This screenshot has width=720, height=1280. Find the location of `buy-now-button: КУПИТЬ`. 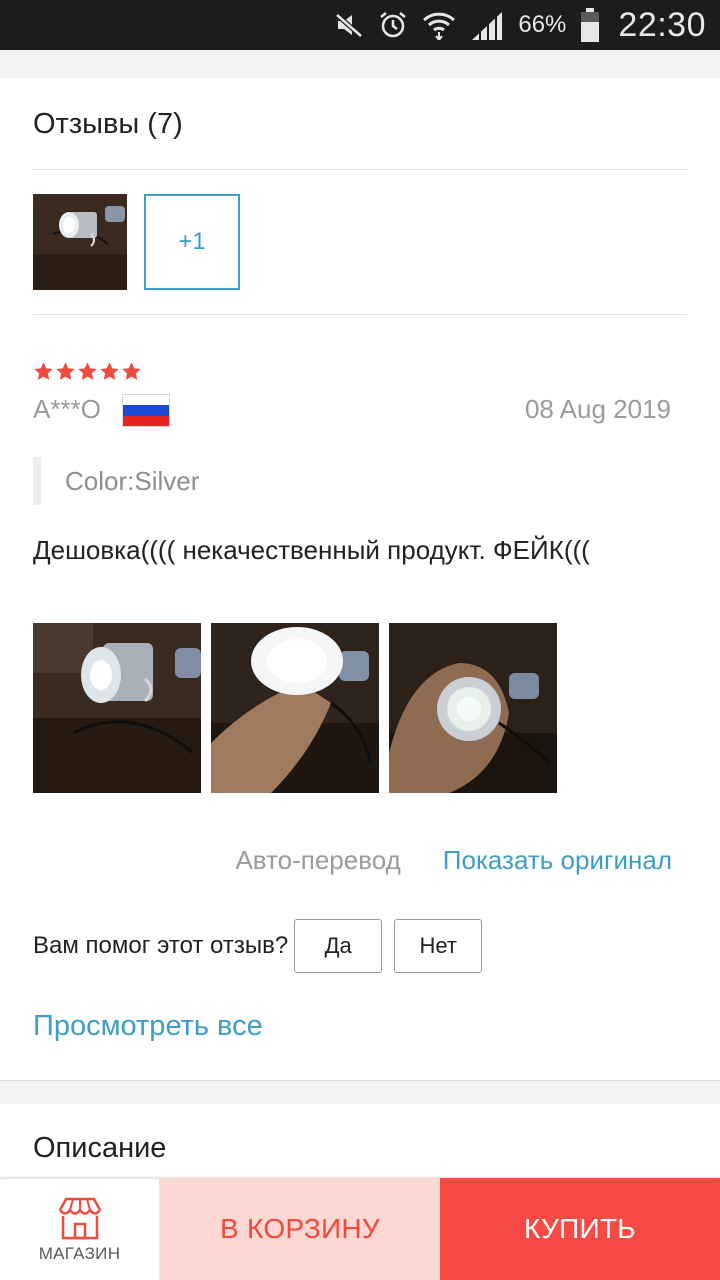

buy-now-button: КУПИТЬ is located at coordinates (580, 1229).